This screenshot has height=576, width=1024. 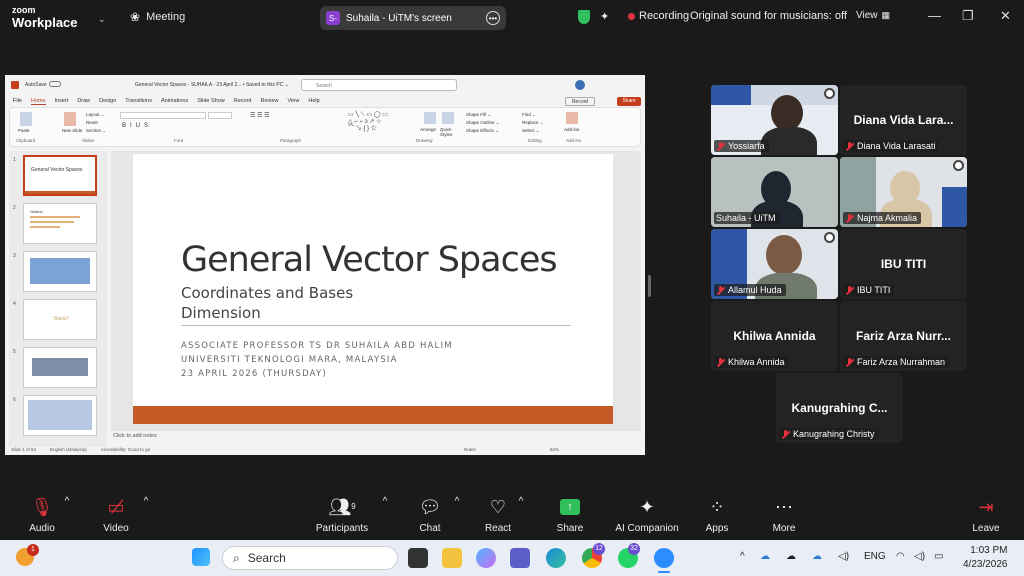 I want to click on minimize-icon: —, so click(x=934, y=15).